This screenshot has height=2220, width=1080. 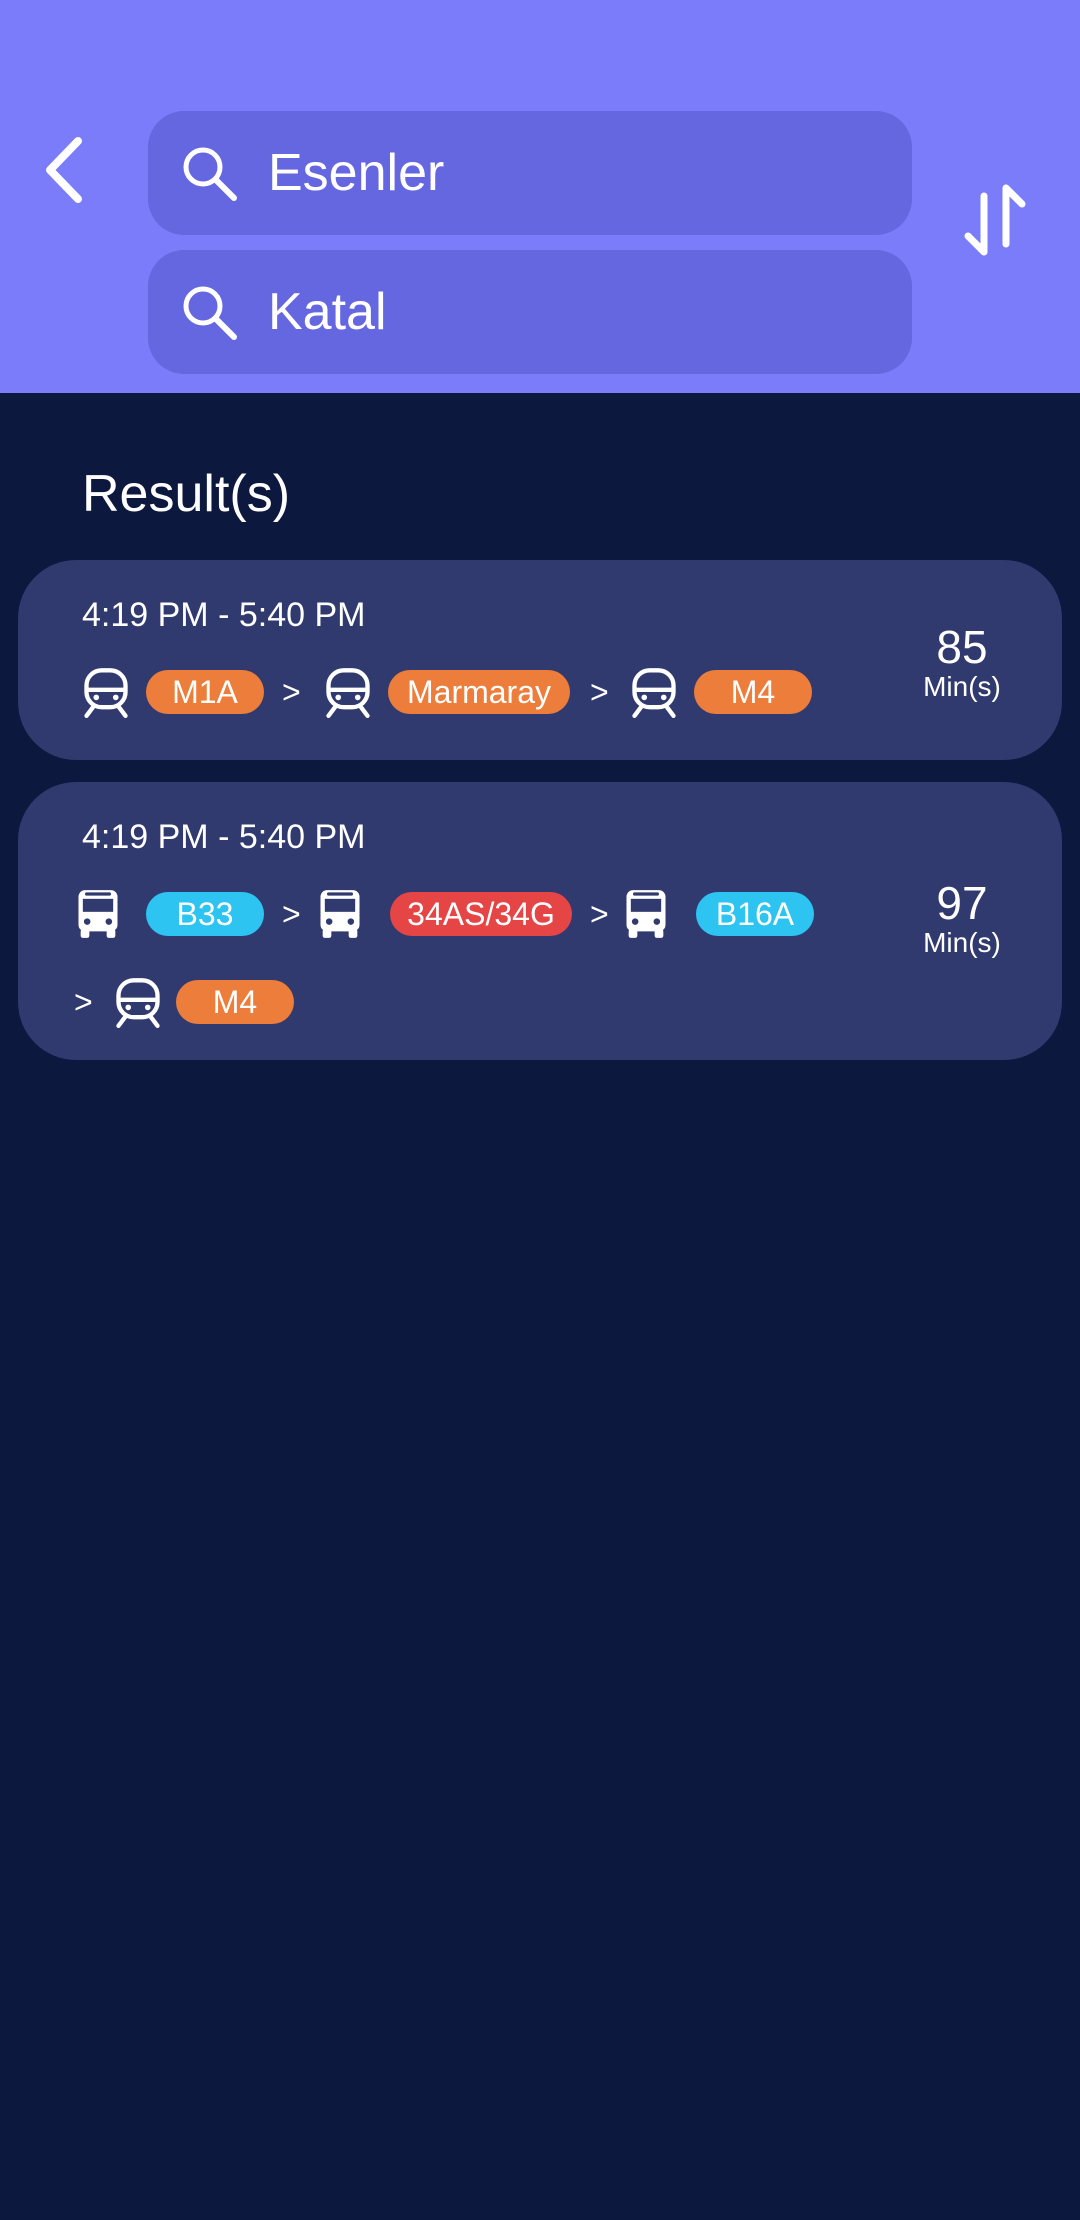 I want to click on route-duration: 85 Min(s), so click(x=962, y=662).